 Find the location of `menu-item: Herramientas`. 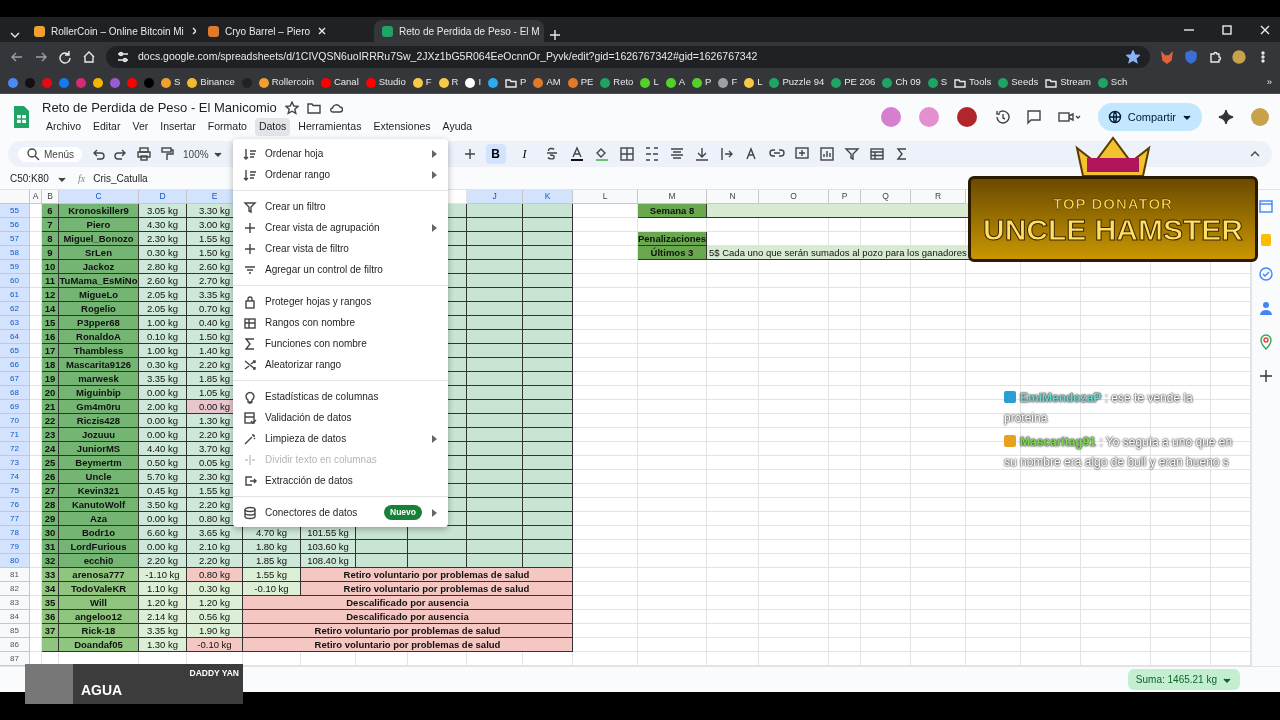

menu-item: Herramientas is located at coordinates (330, 126).